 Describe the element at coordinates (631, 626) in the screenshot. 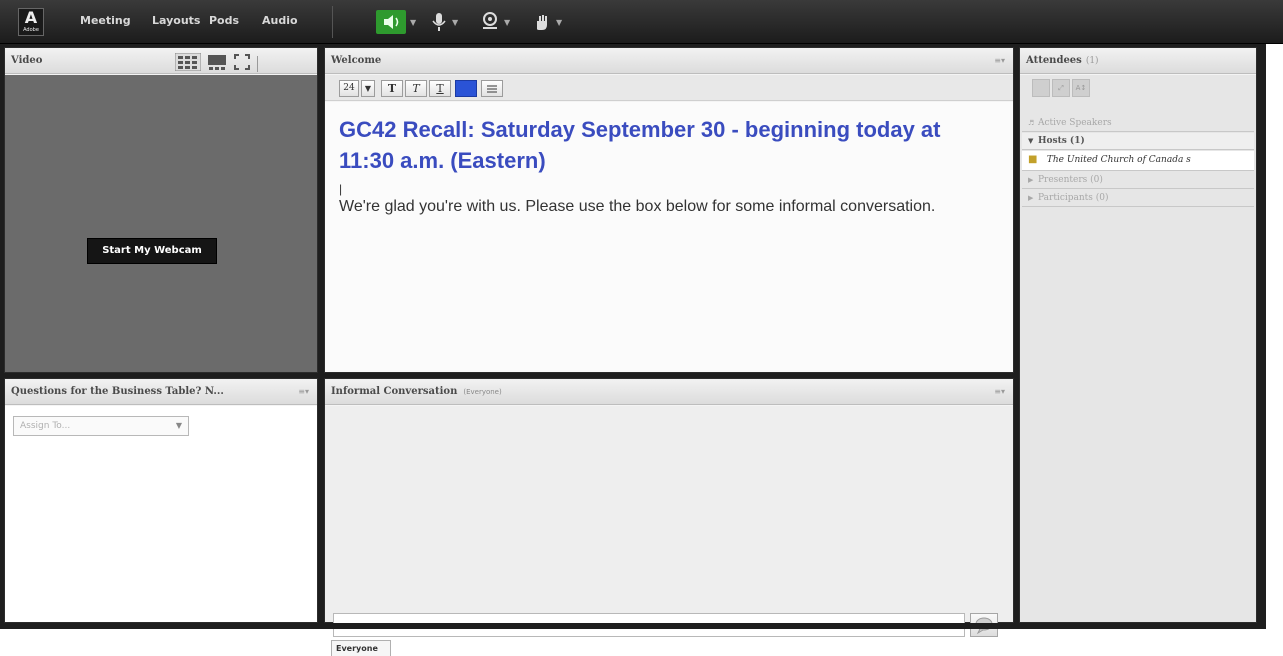

I see `window-bottom-edge` at that location.